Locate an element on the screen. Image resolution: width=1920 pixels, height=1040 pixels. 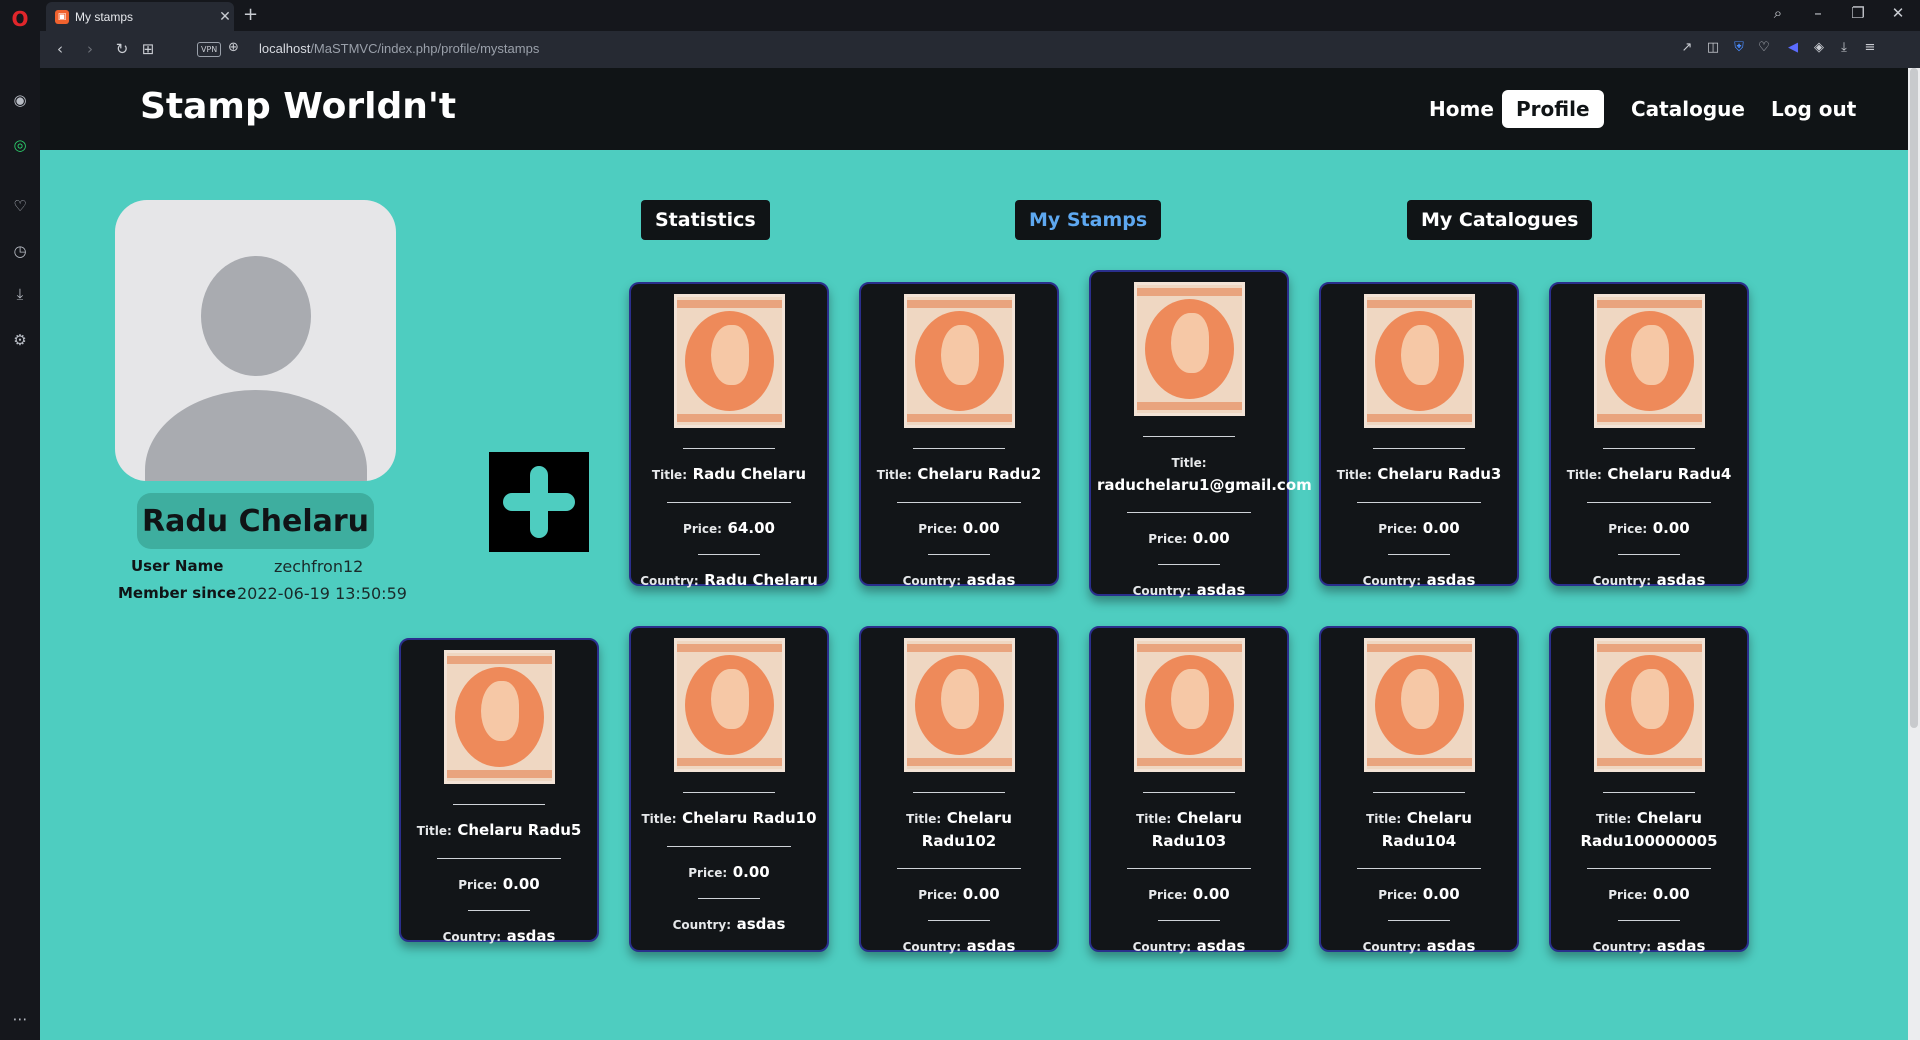
reload-icon: ↻ is located at coordinates (122, 49).